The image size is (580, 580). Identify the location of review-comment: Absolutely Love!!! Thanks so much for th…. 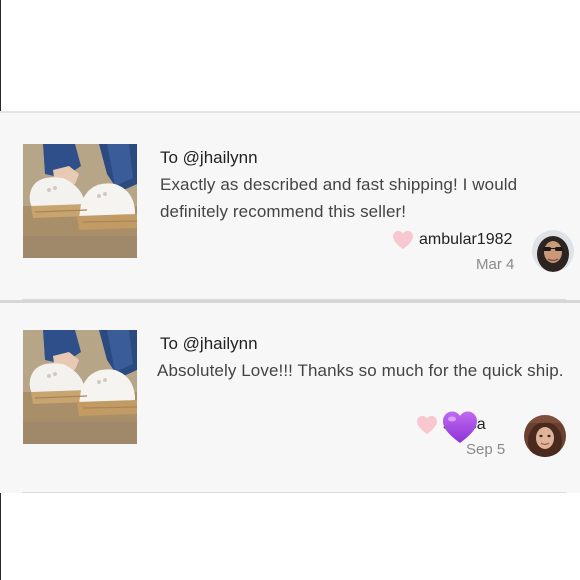
(360, 370).